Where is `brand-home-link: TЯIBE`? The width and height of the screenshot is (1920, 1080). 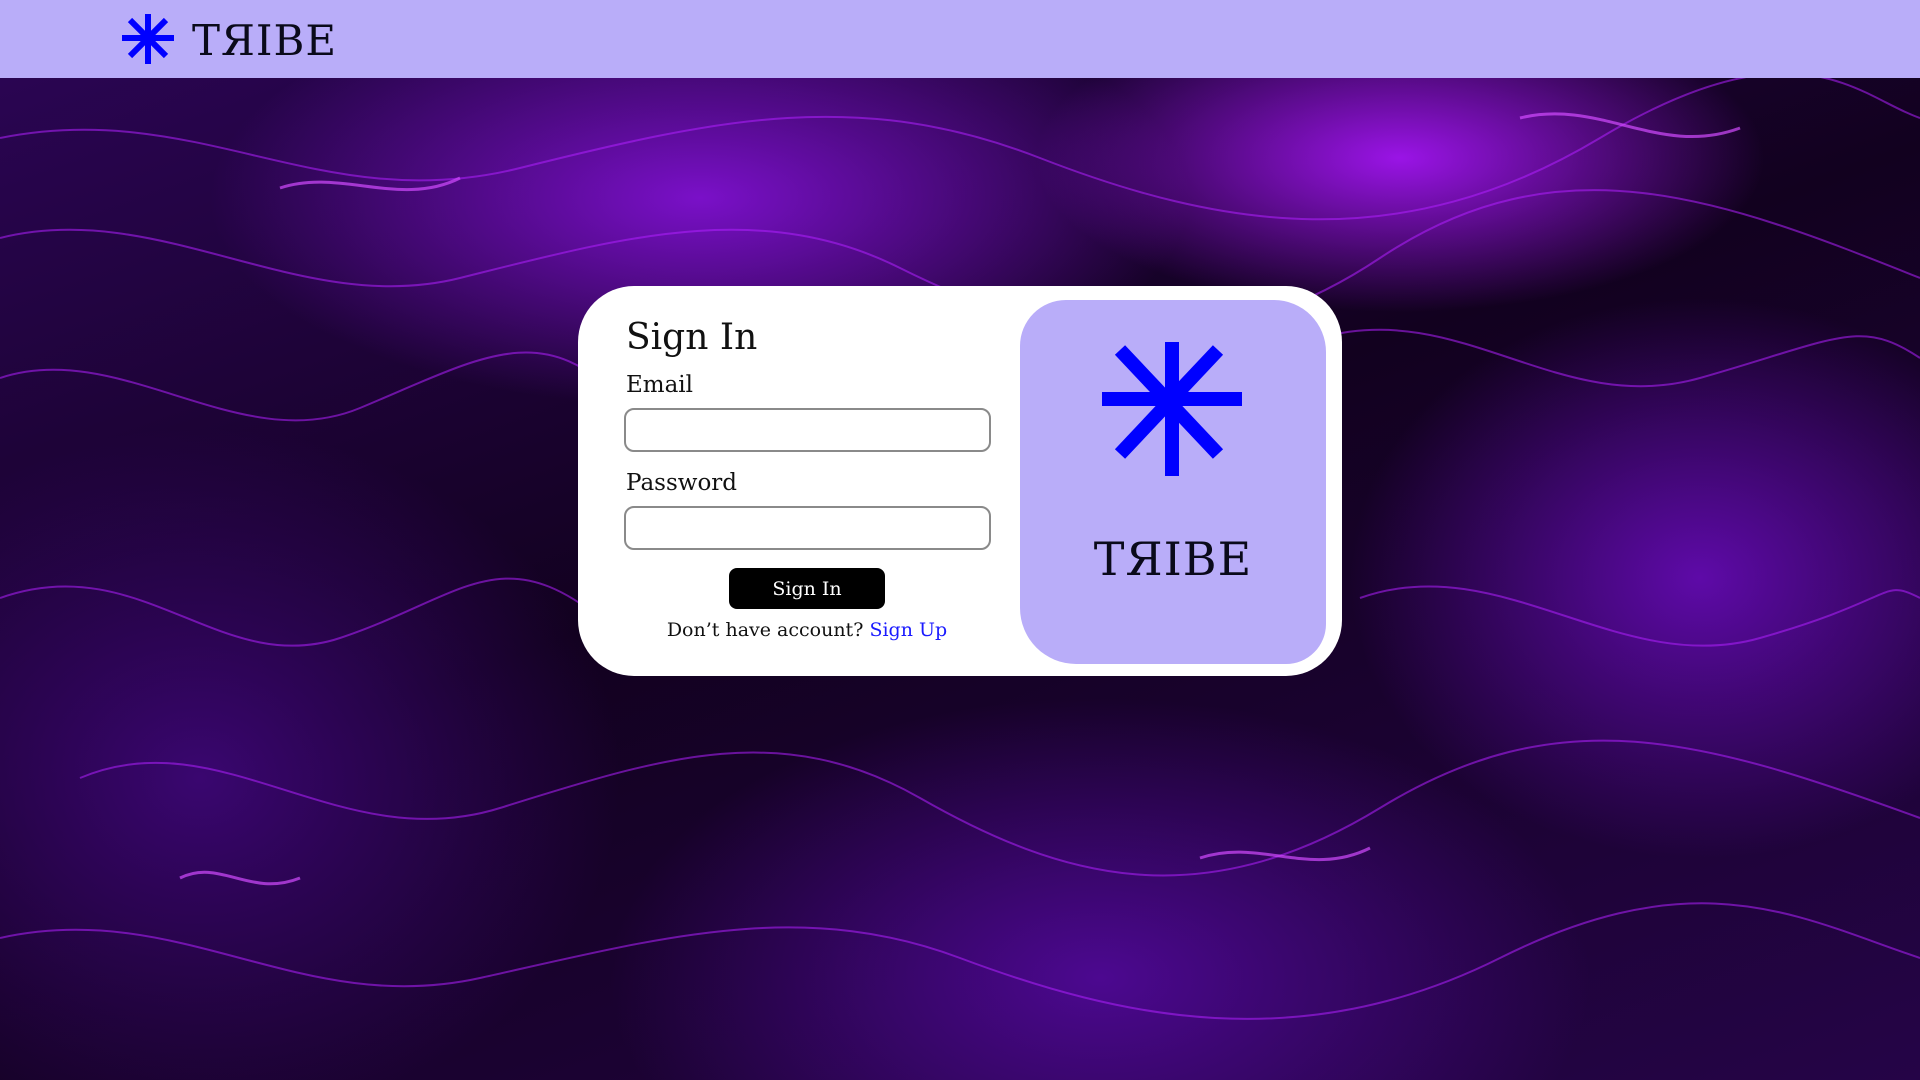
brand-home-link: TЯIBE is located at coordinates (227, 41).